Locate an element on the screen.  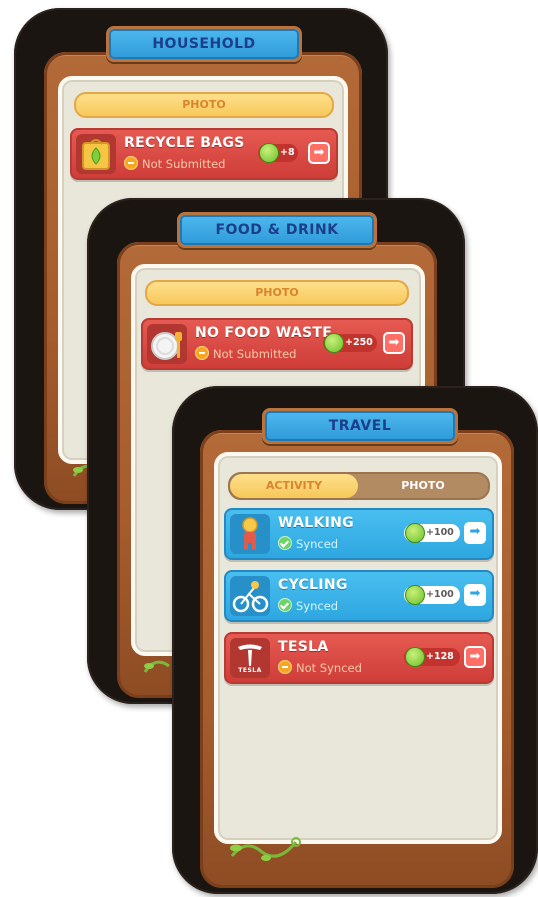
recycle-bag-icon is located at coordinates (96, 154).